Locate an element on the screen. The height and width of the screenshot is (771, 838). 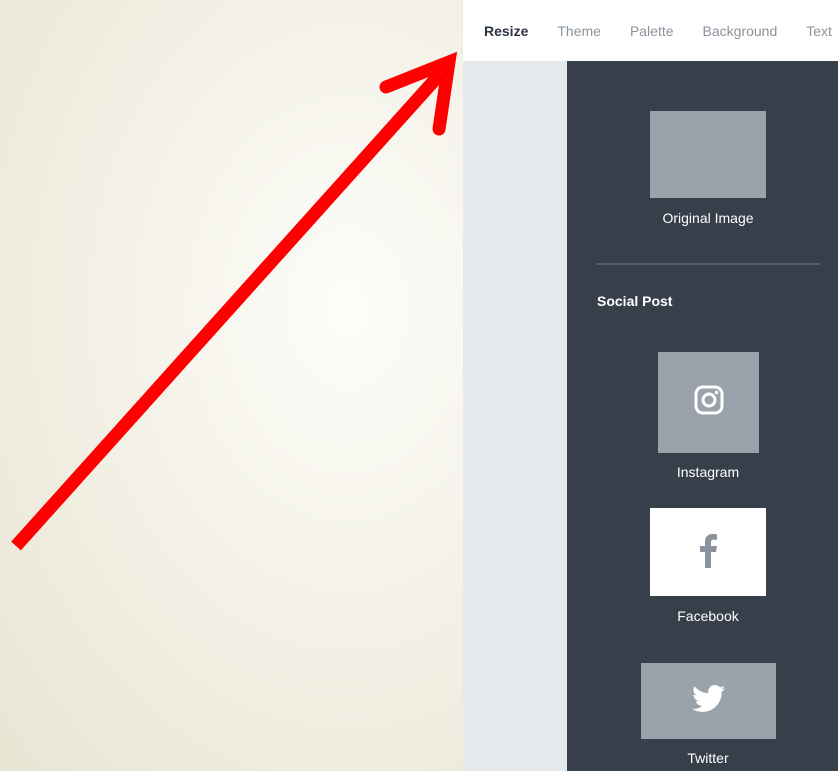
tab-theme: Theme is located at coordinates (579, 31).